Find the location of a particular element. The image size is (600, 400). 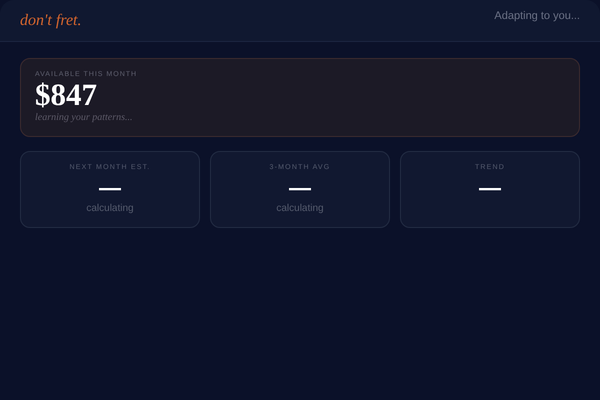

available-amount: $847 is located at coordinates (66, 95).